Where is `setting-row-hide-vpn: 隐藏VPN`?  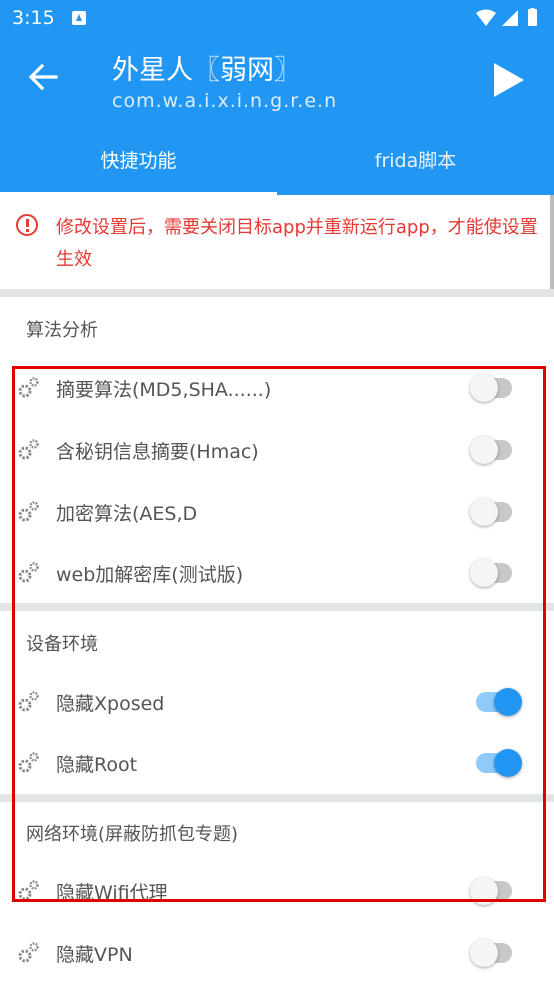
setting-row-hide-vpn: 隐藏VPN is located at coordinates (277, 953).